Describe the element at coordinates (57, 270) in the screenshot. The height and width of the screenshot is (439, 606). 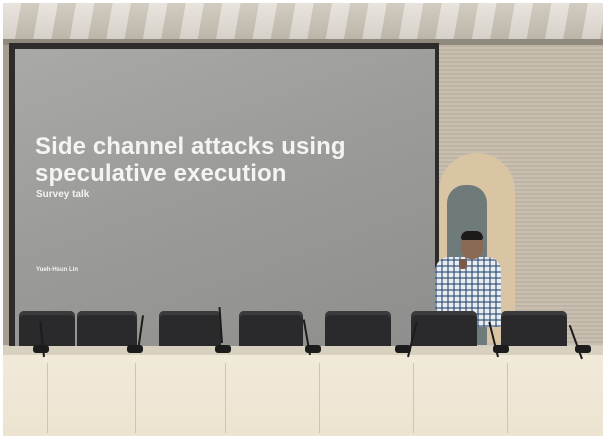
I see `slide-author: Yueh-Hsun Lin` at that location.